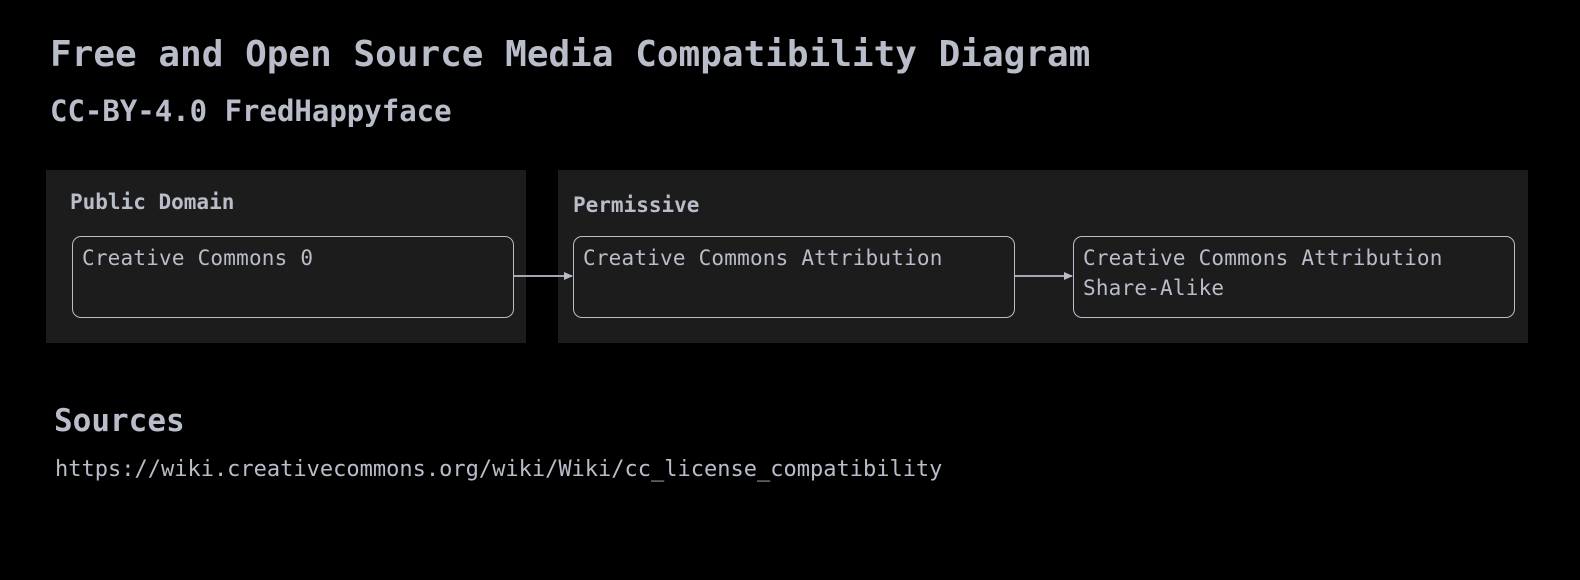  I want to click on sources-heading: Sources, so click(119, 421).